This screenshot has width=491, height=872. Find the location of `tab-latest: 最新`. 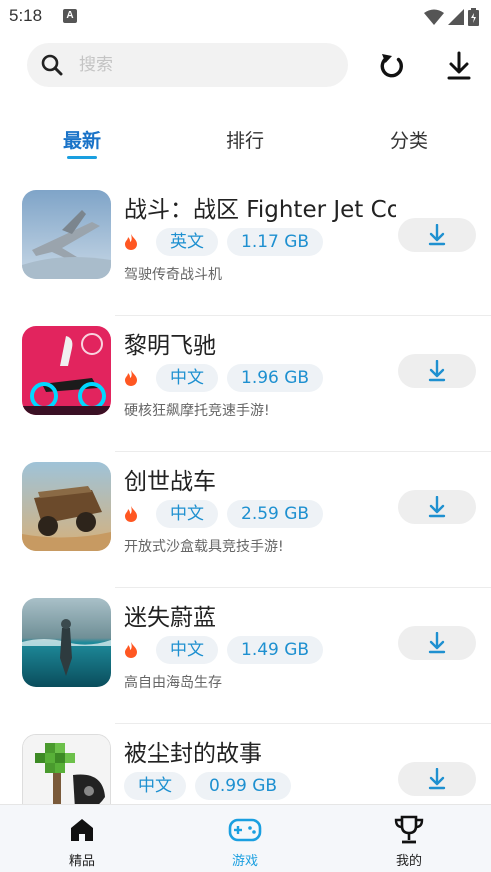

tab-latest: 最新 is located at coordinates (82, 139).